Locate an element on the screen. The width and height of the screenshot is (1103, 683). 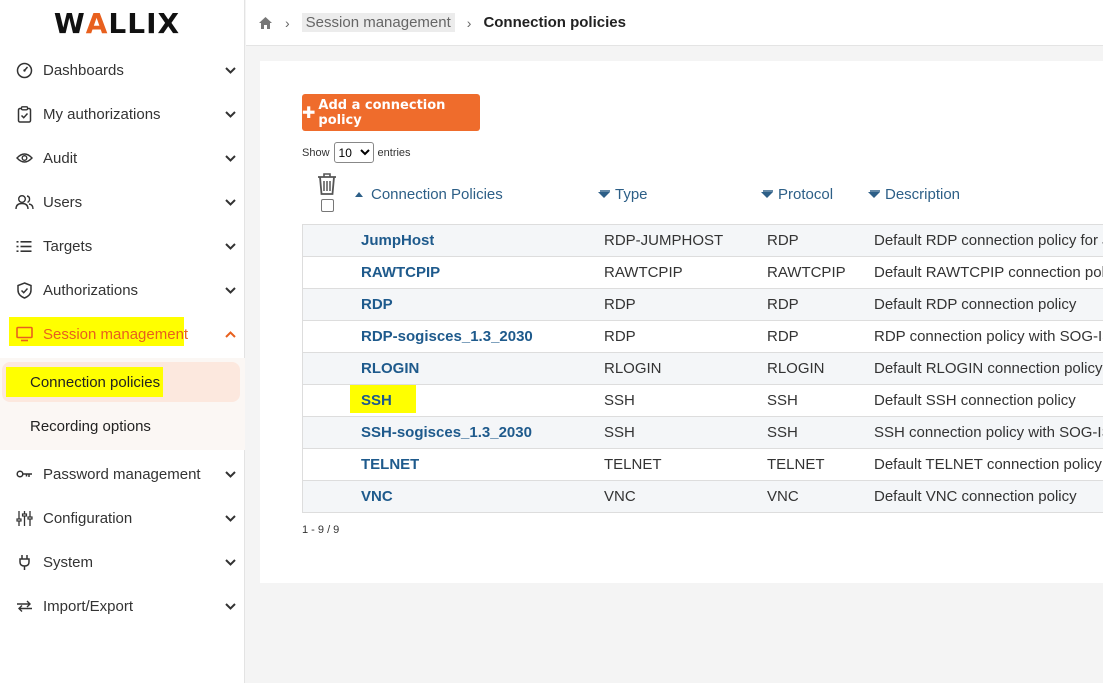
column-header-description: Description is located at coordinates (913, 194).